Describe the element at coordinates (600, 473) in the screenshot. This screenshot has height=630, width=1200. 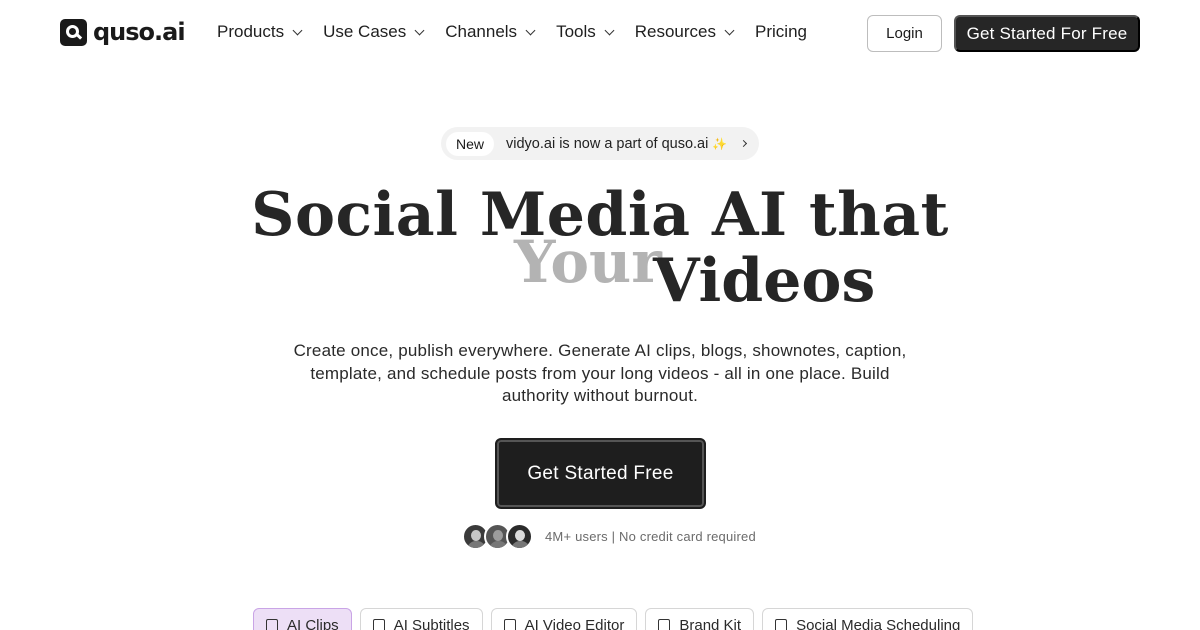
I see `get-started-free-button: Get Started Free` at that location.